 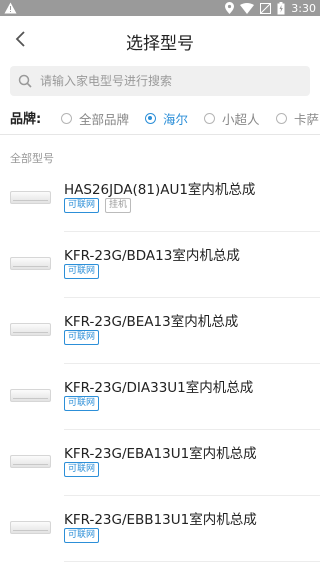 I want to click on brand-option-xiaochaoren: 小超人, so click(x=232, y=118).